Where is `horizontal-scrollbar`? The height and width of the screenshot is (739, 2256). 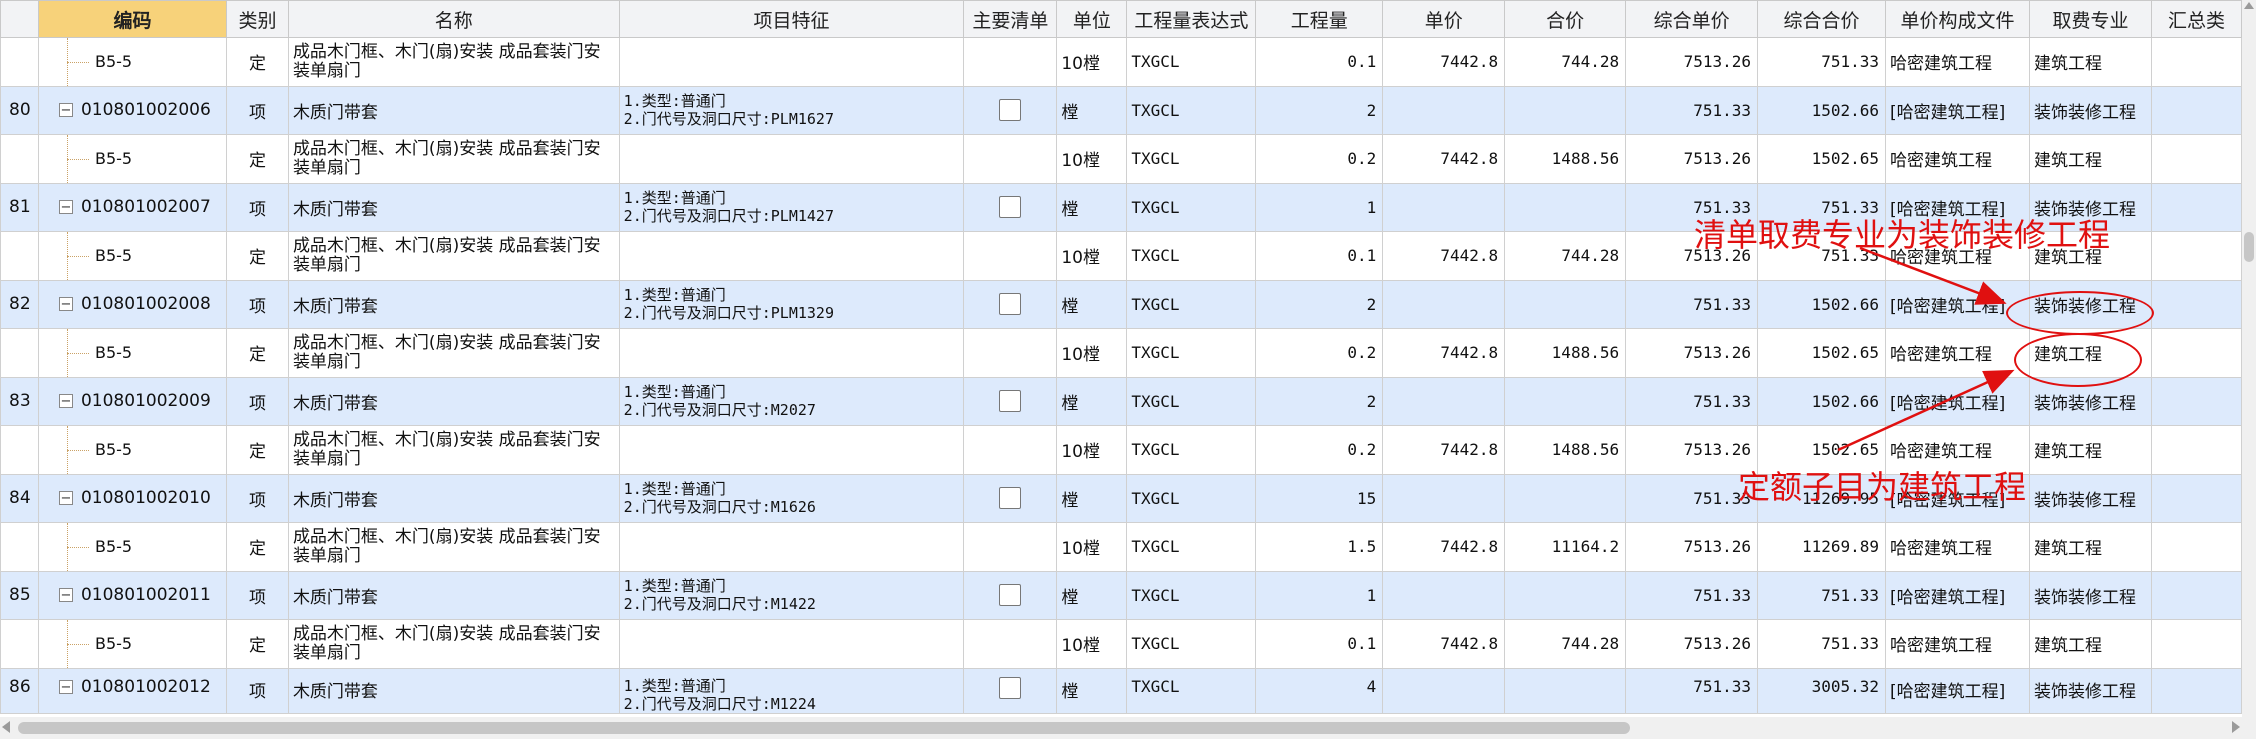 horizontal-scrollbar is located at coordinates (1128, 728).